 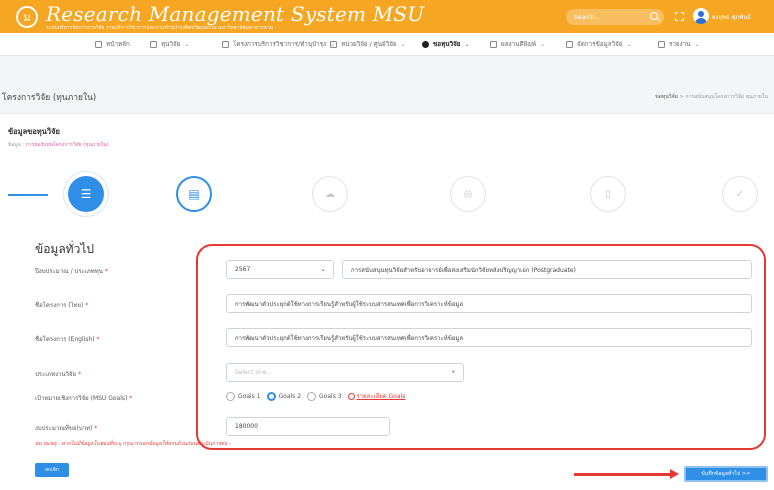 What do you see at coordinates (235, 14) in the screenshot?
I see `brand-title: Research Management System MSU` at bounding box center [235, 14].